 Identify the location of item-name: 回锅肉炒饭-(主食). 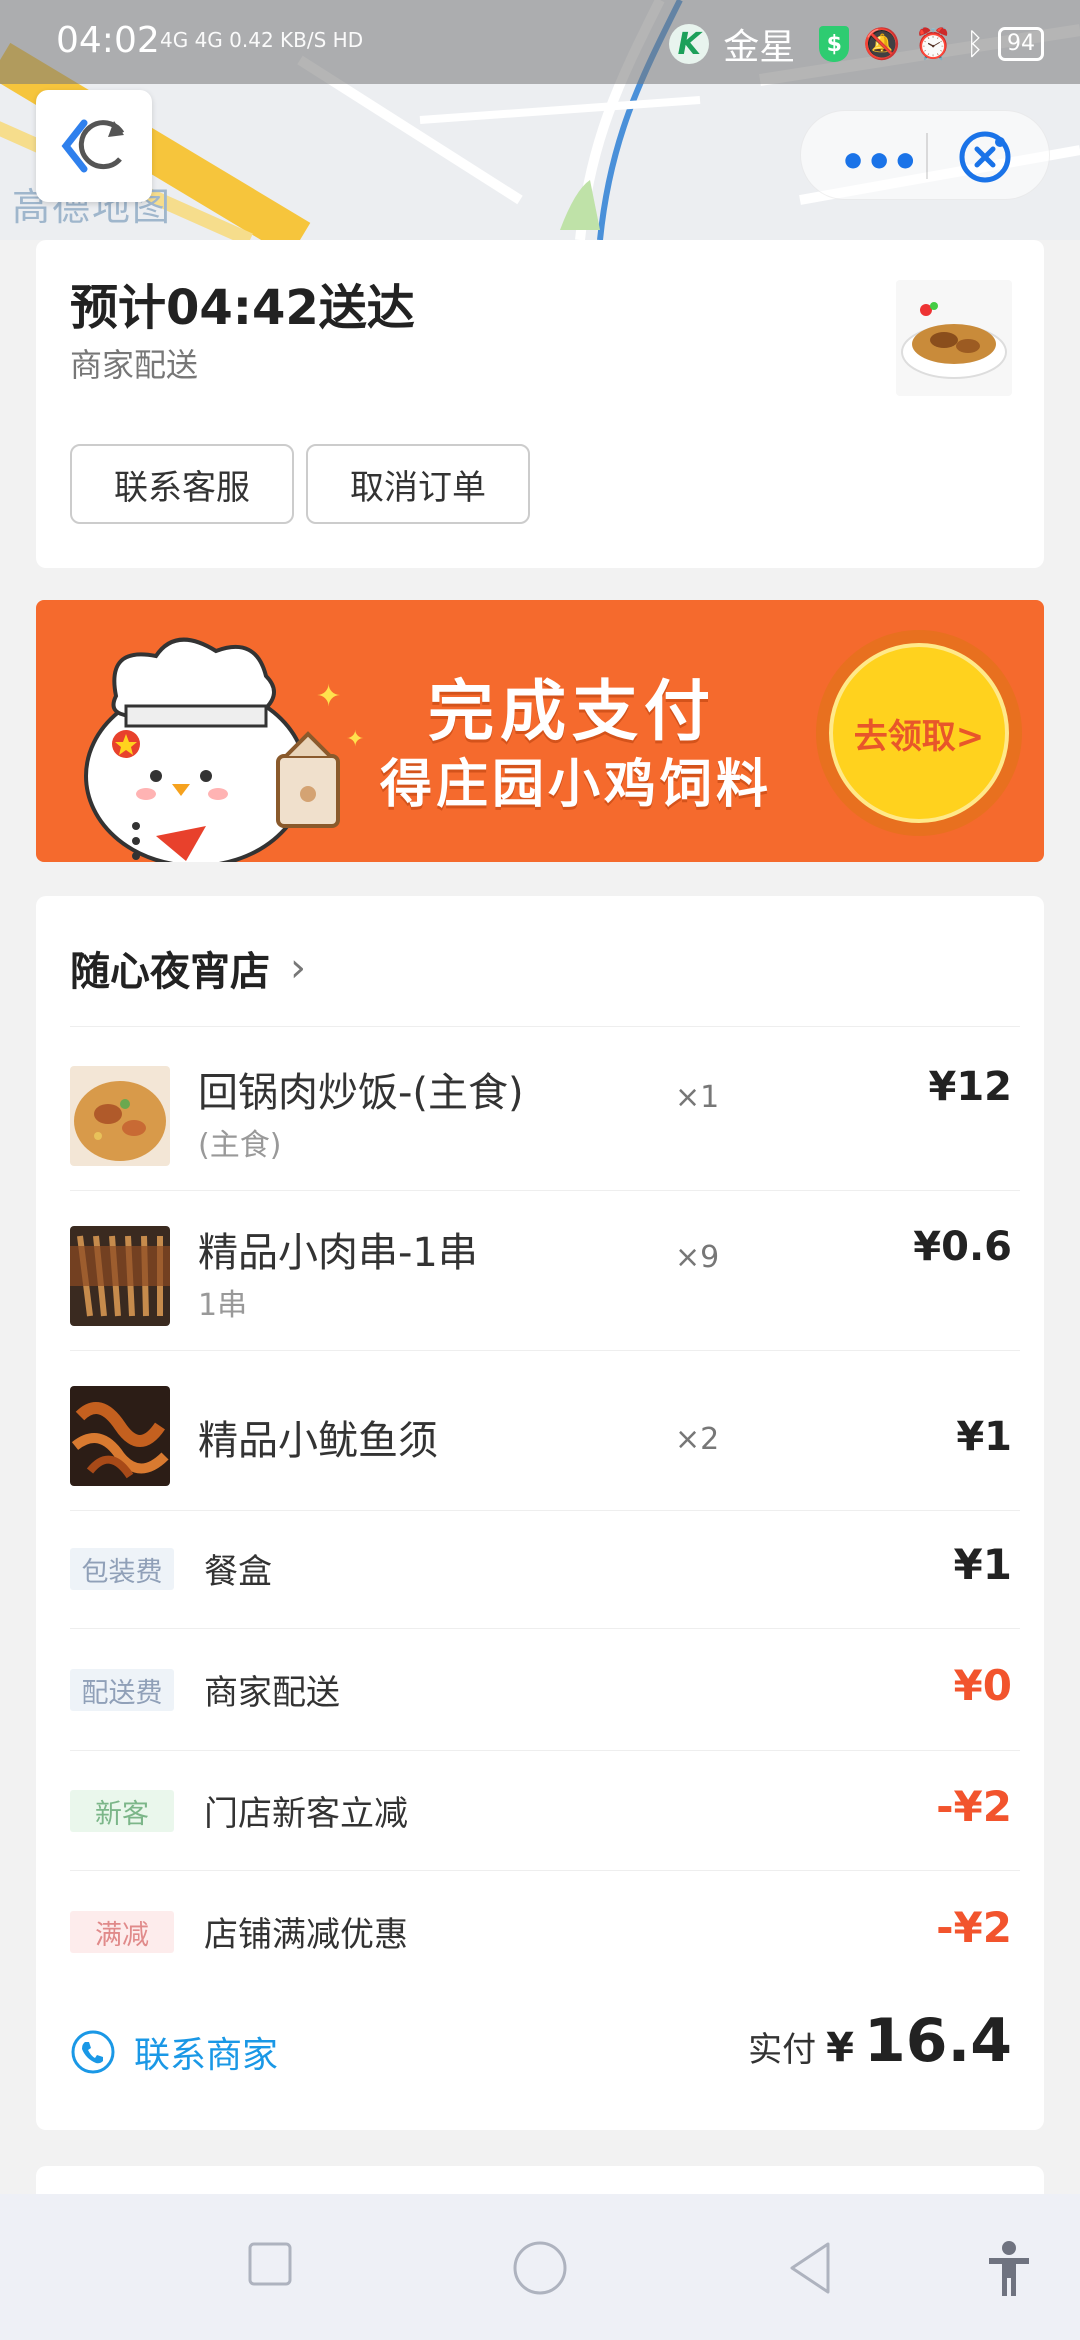
(361, 1093).